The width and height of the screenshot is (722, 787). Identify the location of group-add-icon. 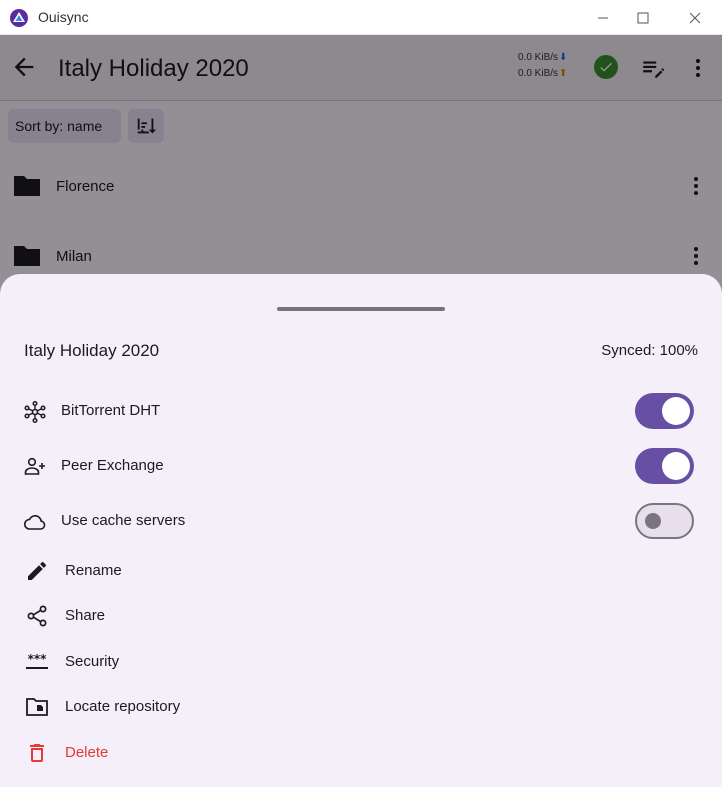
(34, 466).